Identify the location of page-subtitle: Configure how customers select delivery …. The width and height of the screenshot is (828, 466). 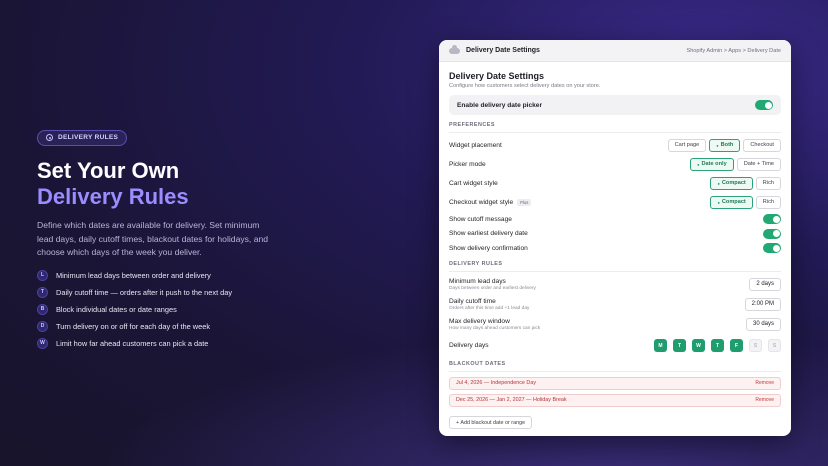
(525, 86).